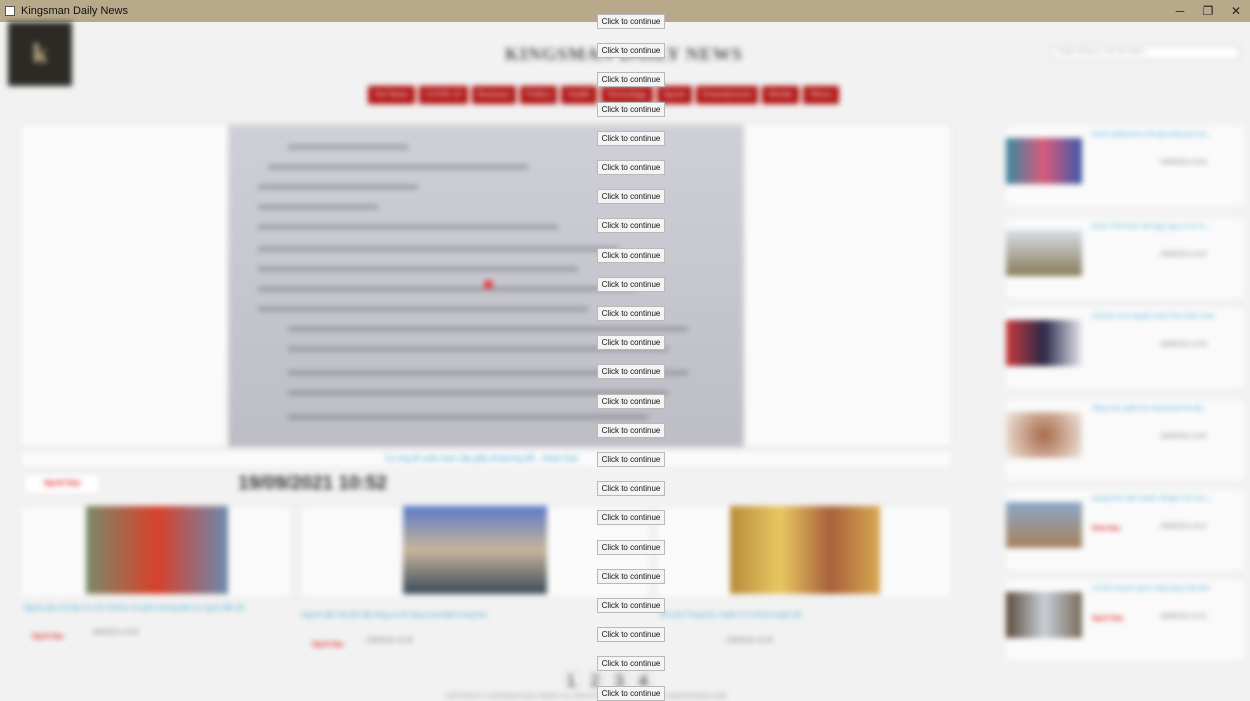  I want to click on site-logo: k, so click(40, 54).